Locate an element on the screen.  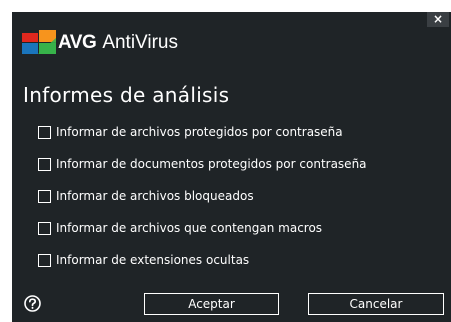
accept-button: Aceptar is located at coordinates (211, 304).